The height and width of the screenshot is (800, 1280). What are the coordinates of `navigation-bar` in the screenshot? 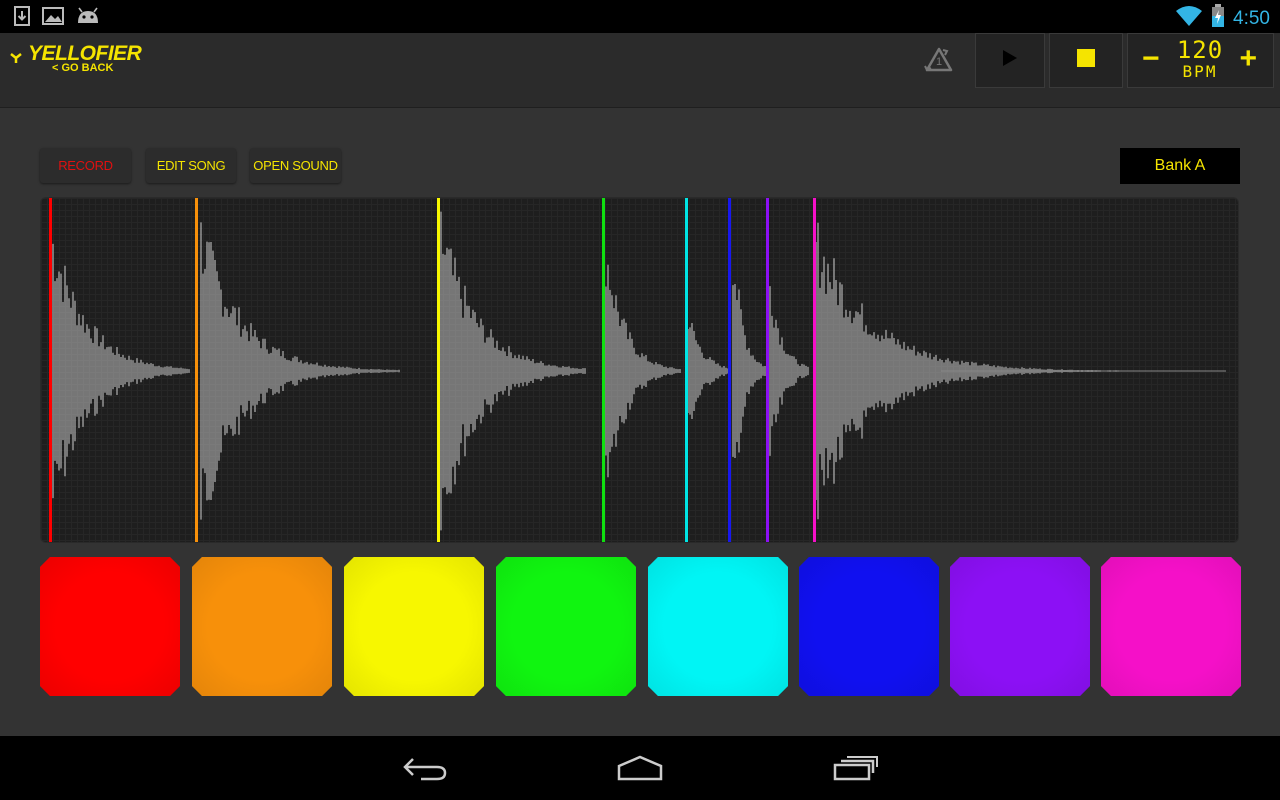 It's located at (640, 768).